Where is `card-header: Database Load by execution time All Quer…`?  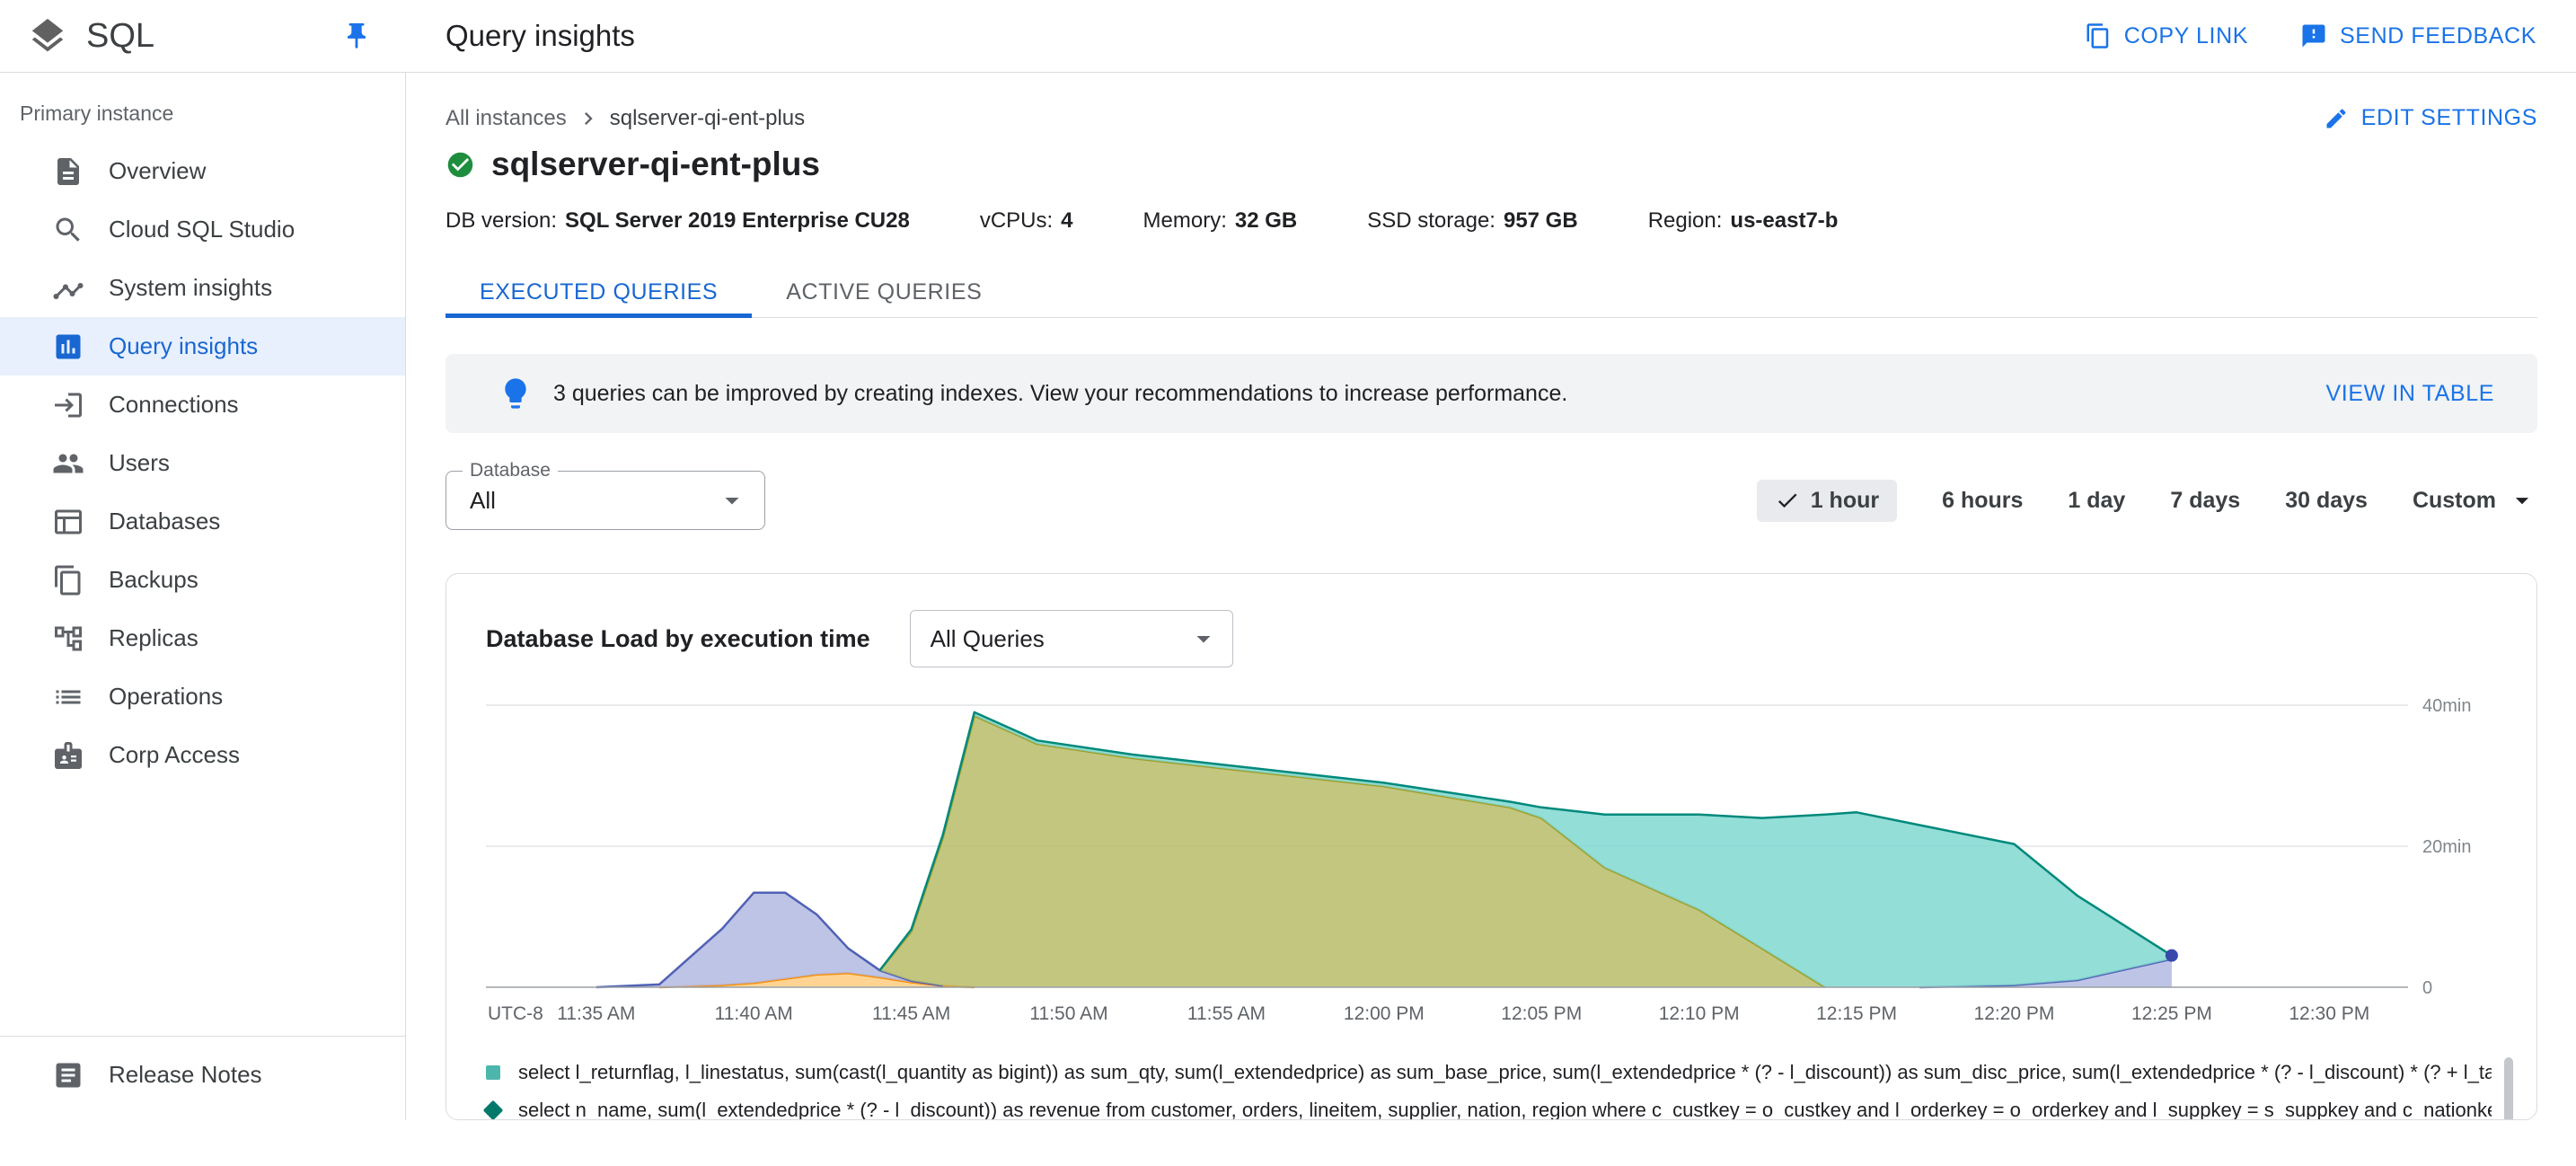 card-header: Database Load by execution time All Quer… is located at coordinates (1502, 638).